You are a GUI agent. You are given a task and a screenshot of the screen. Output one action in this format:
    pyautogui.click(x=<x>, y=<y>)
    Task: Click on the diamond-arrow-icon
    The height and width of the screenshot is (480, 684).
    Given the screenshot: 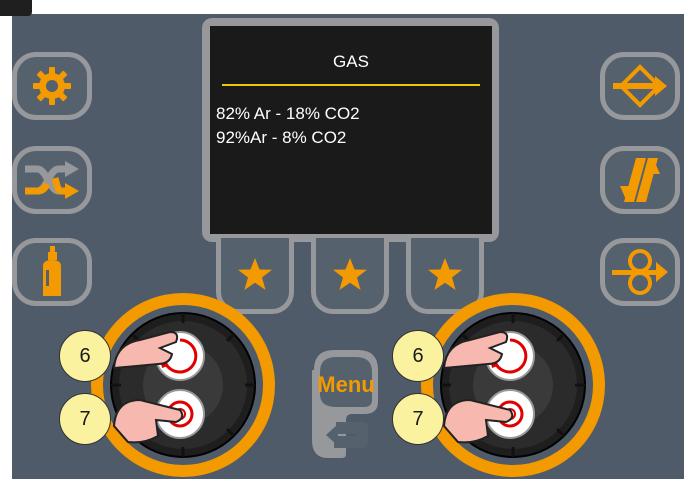 What is the action you would take?
    pyautogui.click(x=640, y=86)
    